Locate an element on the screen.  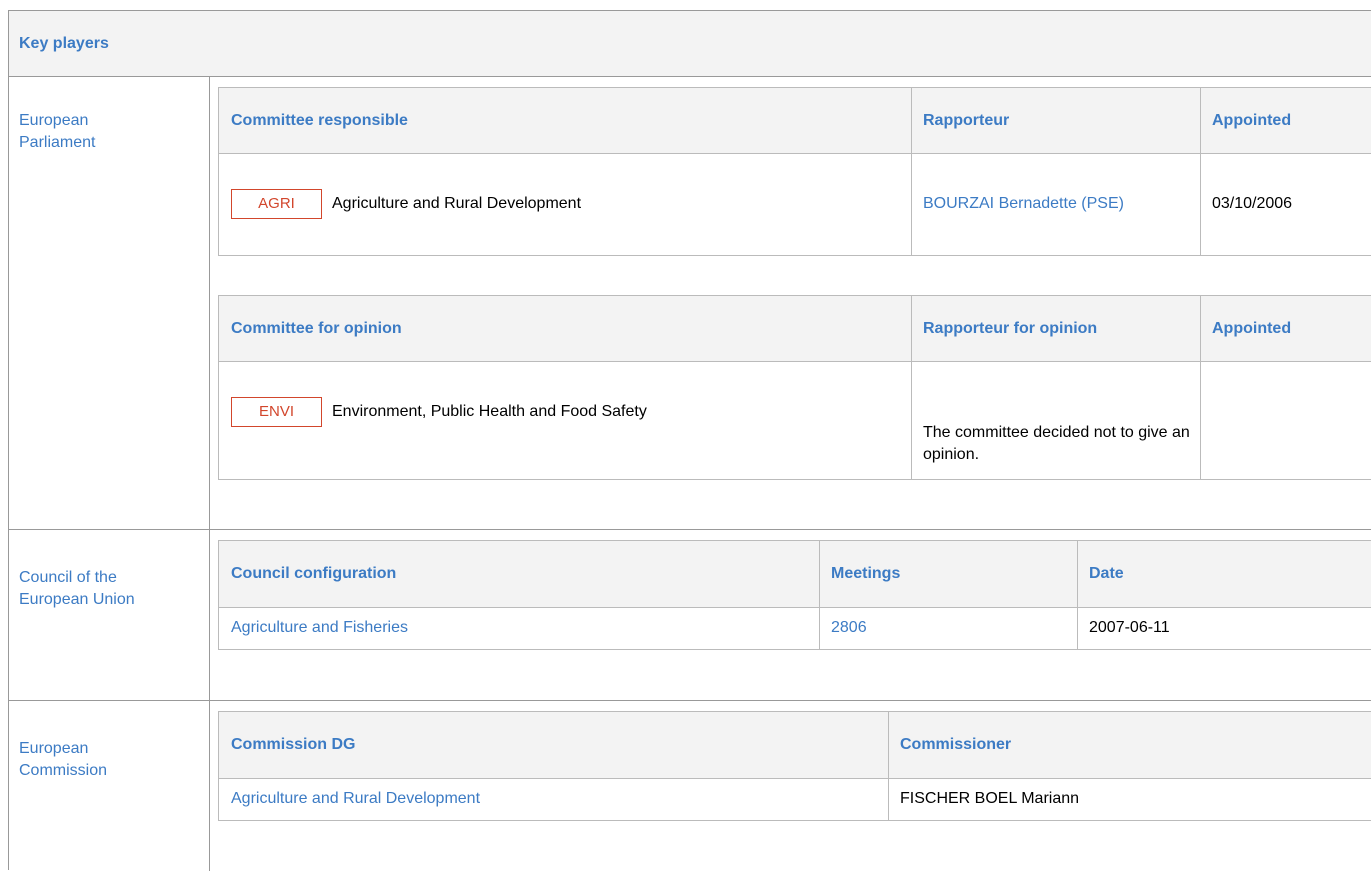
header-commissioner: Commissioner is located at coordinates (956, 744).